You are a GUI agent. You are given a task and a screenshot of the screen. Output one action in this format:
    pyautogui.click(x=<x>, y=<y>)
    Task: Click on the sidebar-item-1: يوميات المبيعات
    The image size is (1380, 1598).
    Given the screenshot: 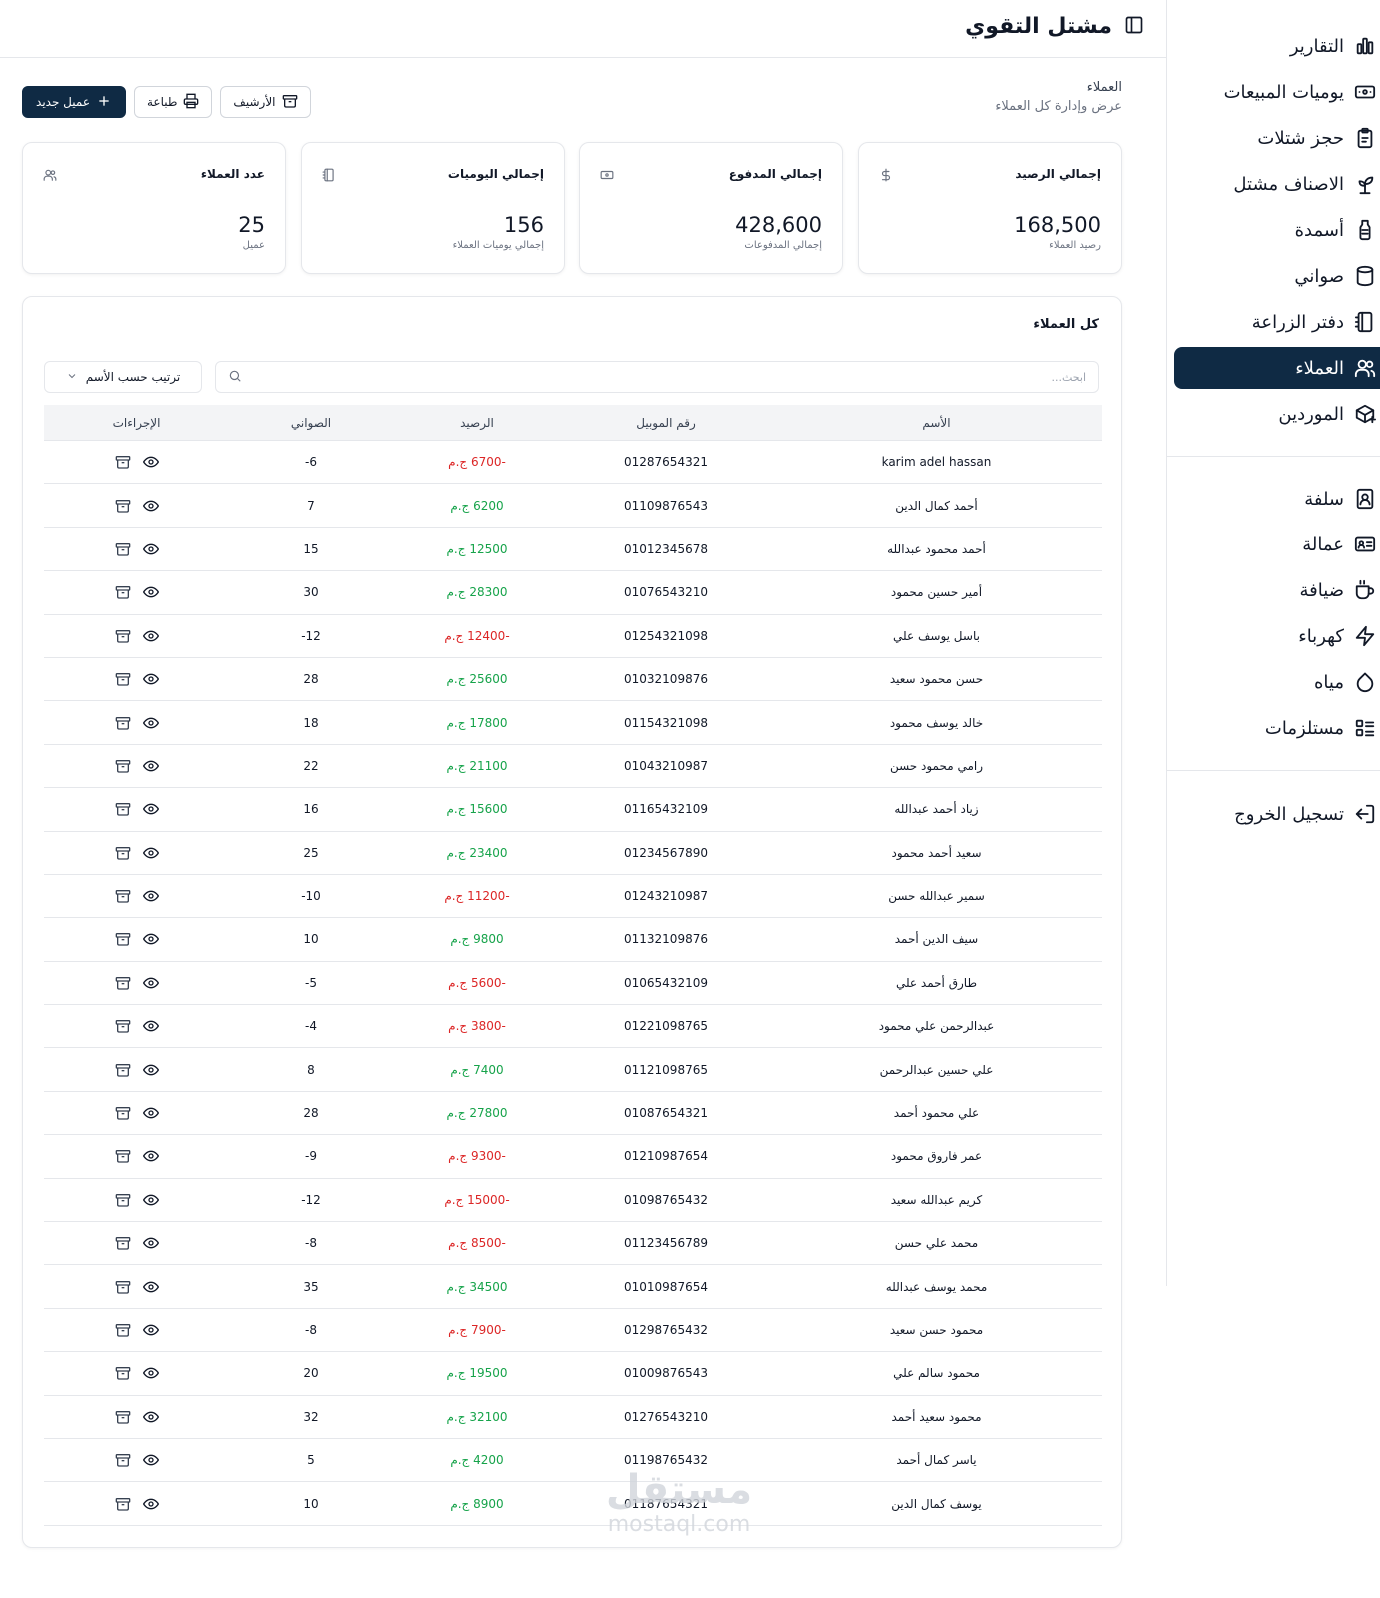 What is the action you would take?
    pyautogui.click(x=1277, y=92)
    